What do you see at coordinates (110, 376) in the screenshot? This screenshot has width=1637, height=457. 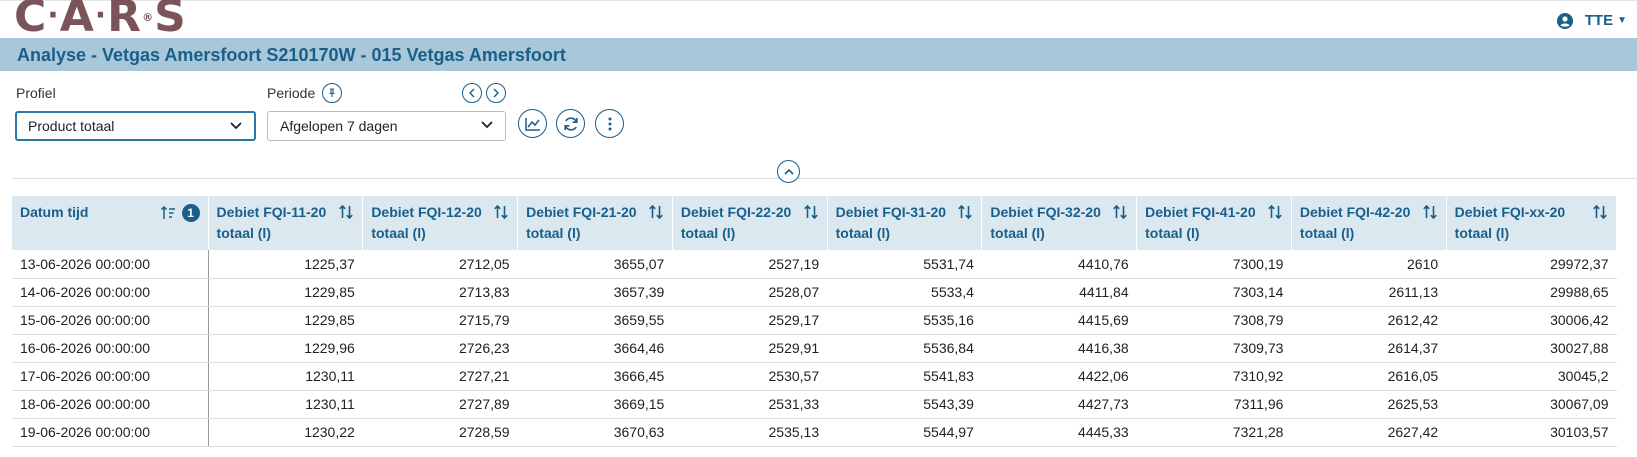 I see `cell-datum-tijd: 17-06-2026 00:00:00` at bounding box center [110, 376].